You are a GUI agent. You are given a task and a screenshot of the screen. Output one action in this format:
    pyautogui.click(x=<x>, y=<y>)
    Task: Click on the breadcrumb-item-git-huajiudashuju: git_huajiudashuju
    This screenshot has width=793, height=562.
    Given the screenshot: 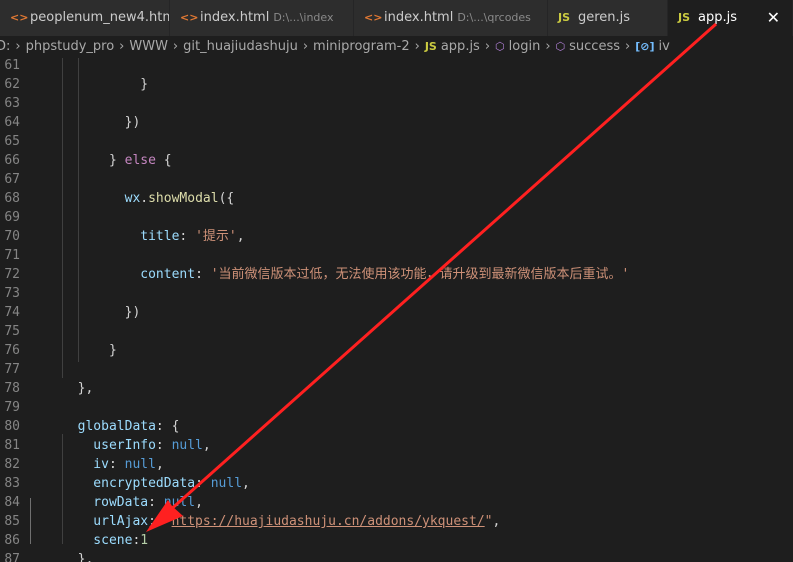 What is the action you would take?
    pyautogui.click(x=240, y=47)
    